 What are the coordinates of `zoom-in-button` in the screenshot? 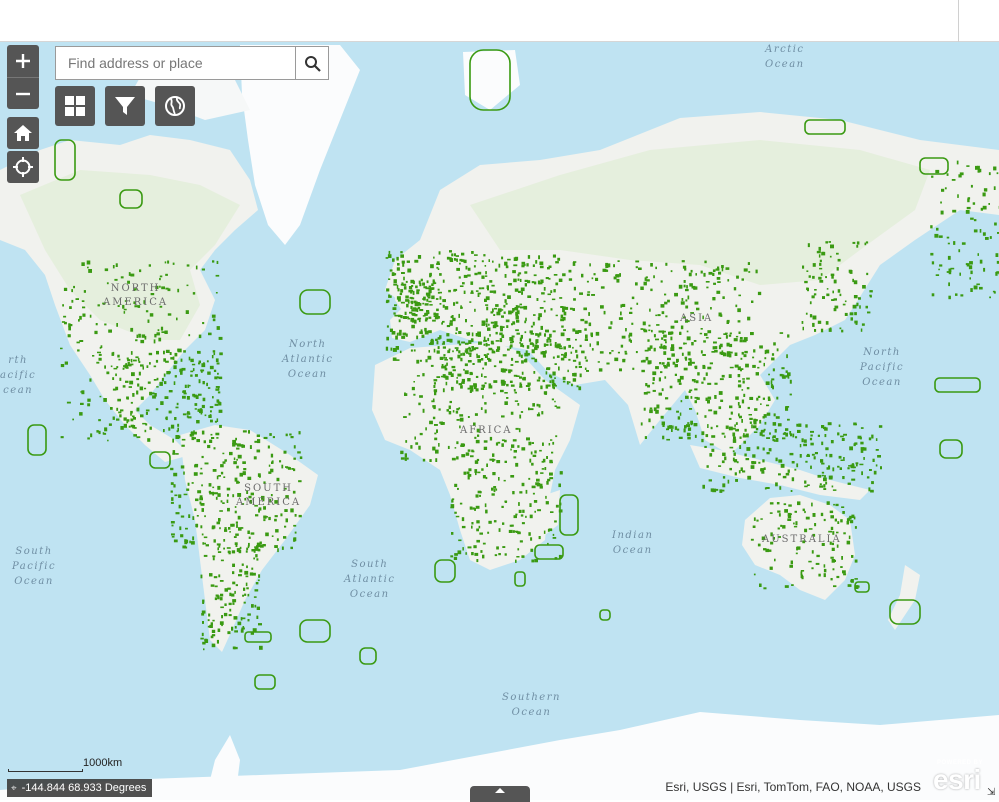 It's located at (23, 61).